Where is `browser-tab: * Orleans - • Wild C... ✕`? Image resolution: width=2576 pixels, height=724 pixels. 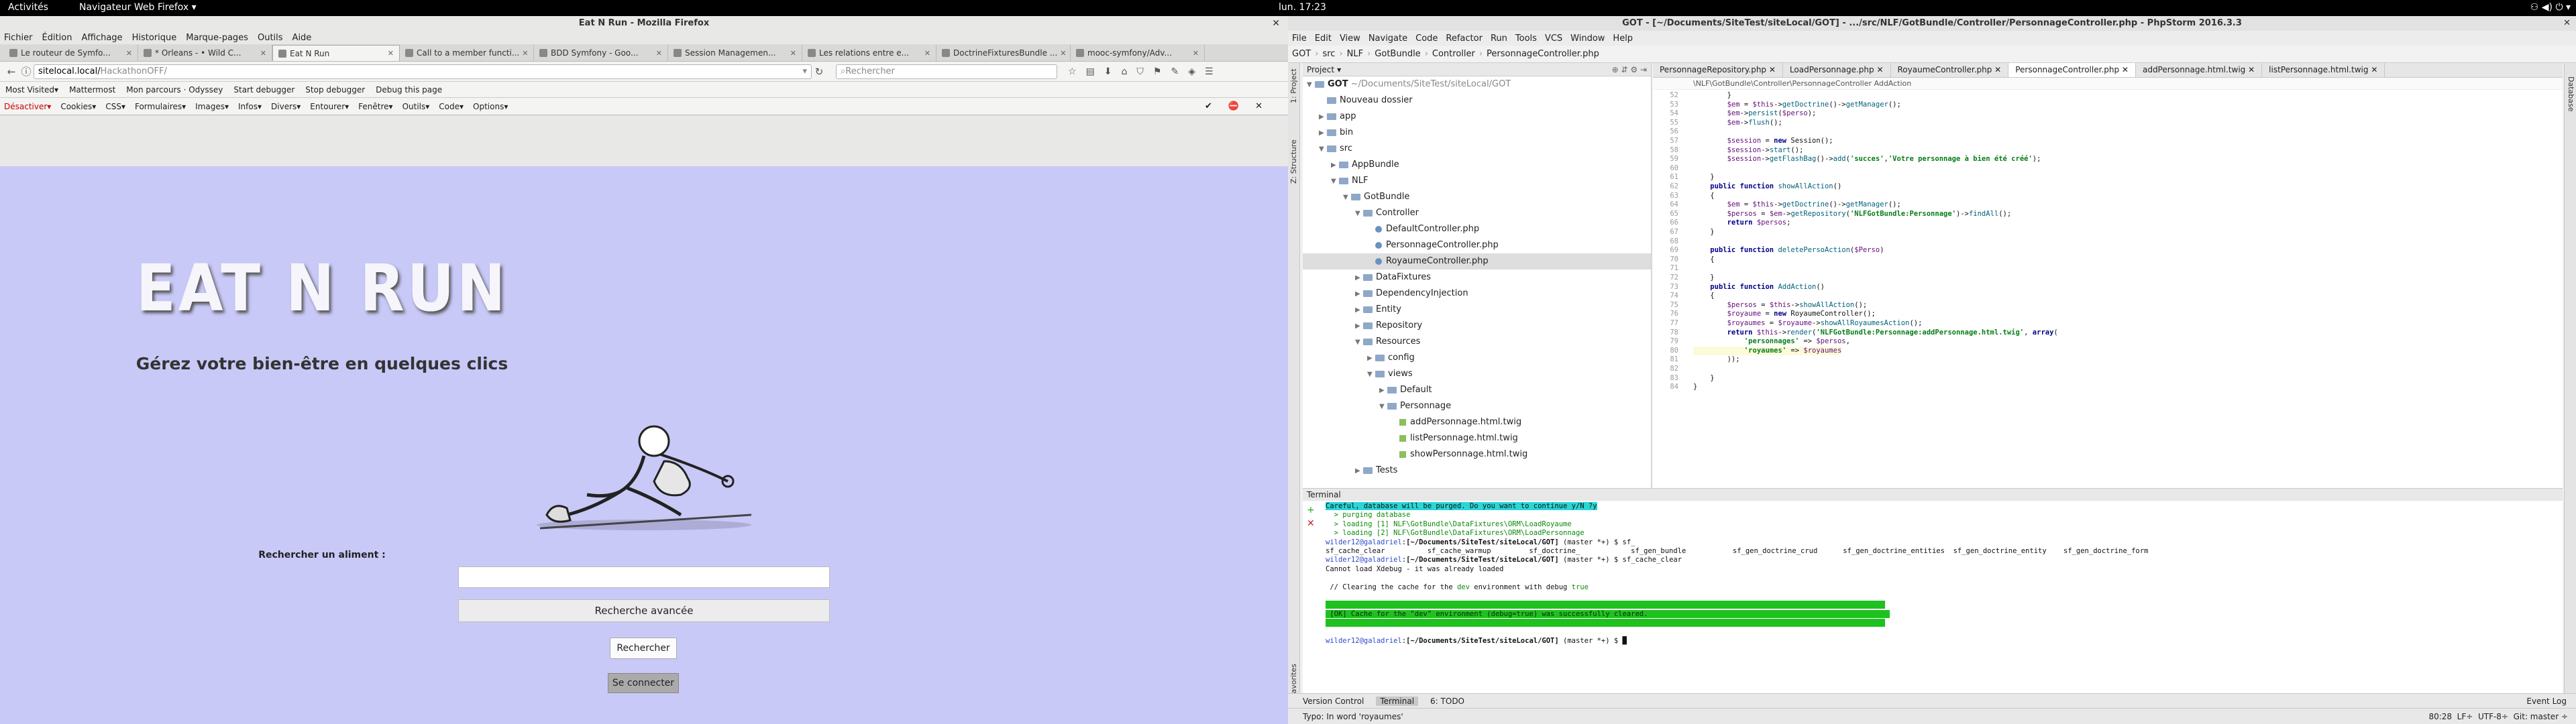
browser-tab: * Orleans - • Wild C... ✕ is located at coordinates (205, 53).